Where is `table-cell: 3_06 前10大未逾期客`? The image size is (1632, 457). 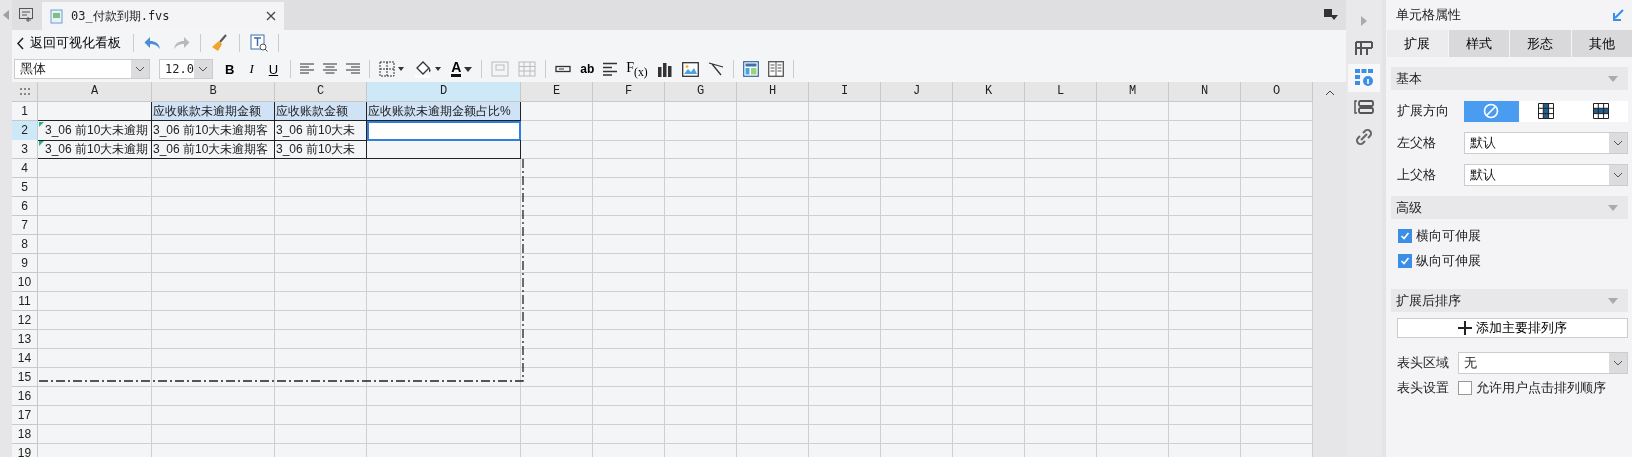 table-cell: 3_06 前10大未逾期客 is located at coordinates (213, 131).